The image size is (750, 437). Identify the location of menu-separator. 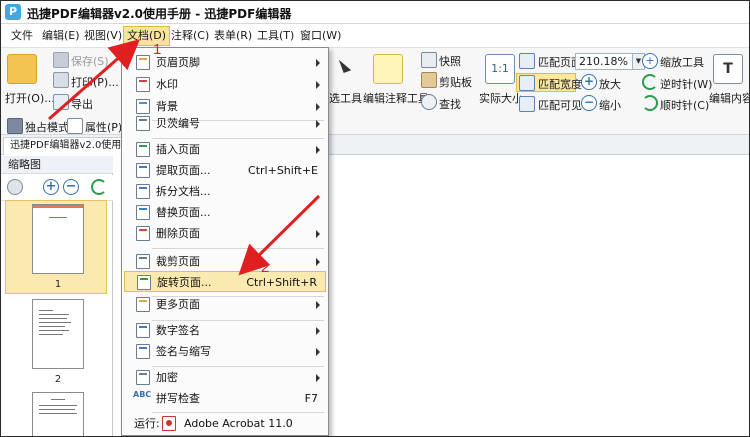
(238, 248).